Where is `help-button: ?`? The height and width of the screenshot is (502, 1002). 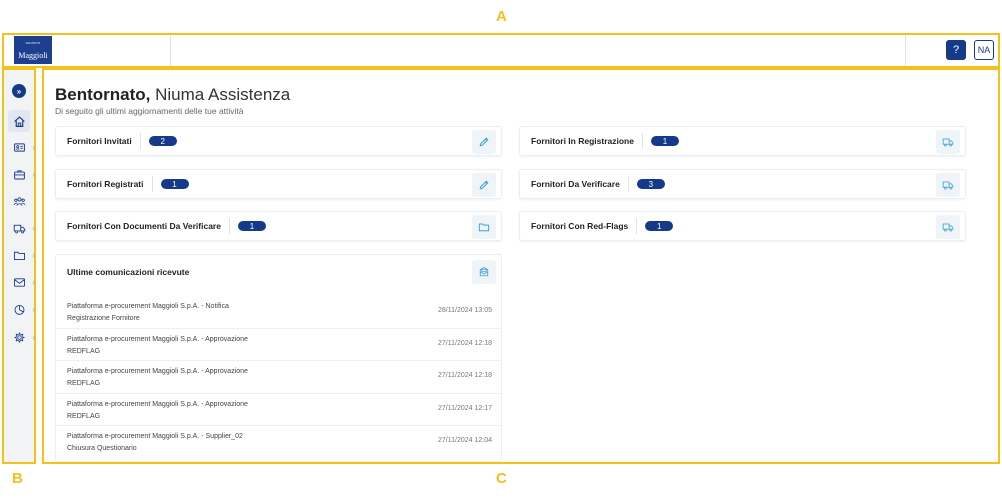 help-button: ? is located at coordinates (956, 50).